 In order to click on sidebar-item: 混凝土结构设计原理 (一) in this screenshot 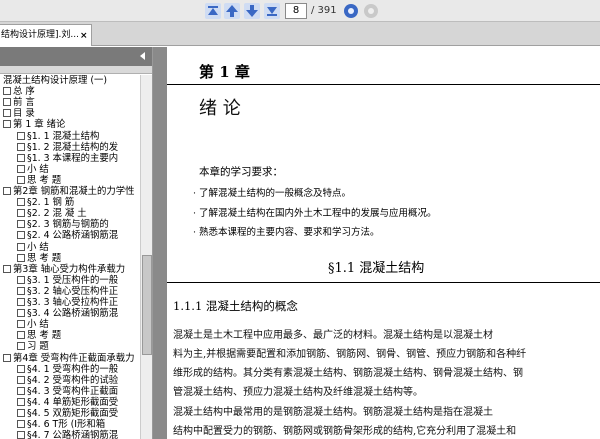, I will do `click(55, 80)`.